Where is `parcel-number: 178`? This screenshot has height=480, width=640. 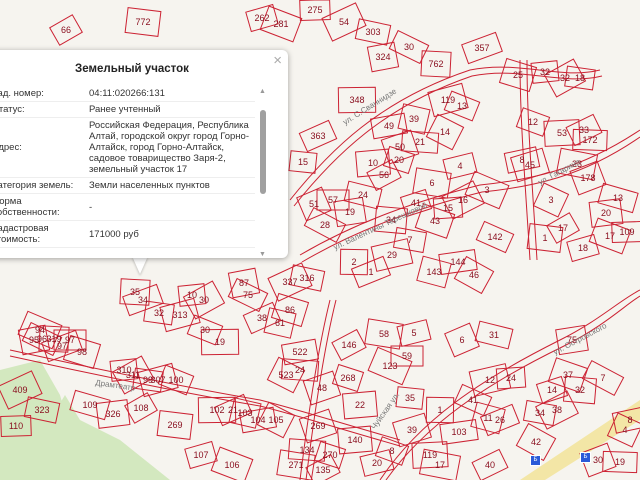
parcel-number: 178 is located at coordinates (587, 178).